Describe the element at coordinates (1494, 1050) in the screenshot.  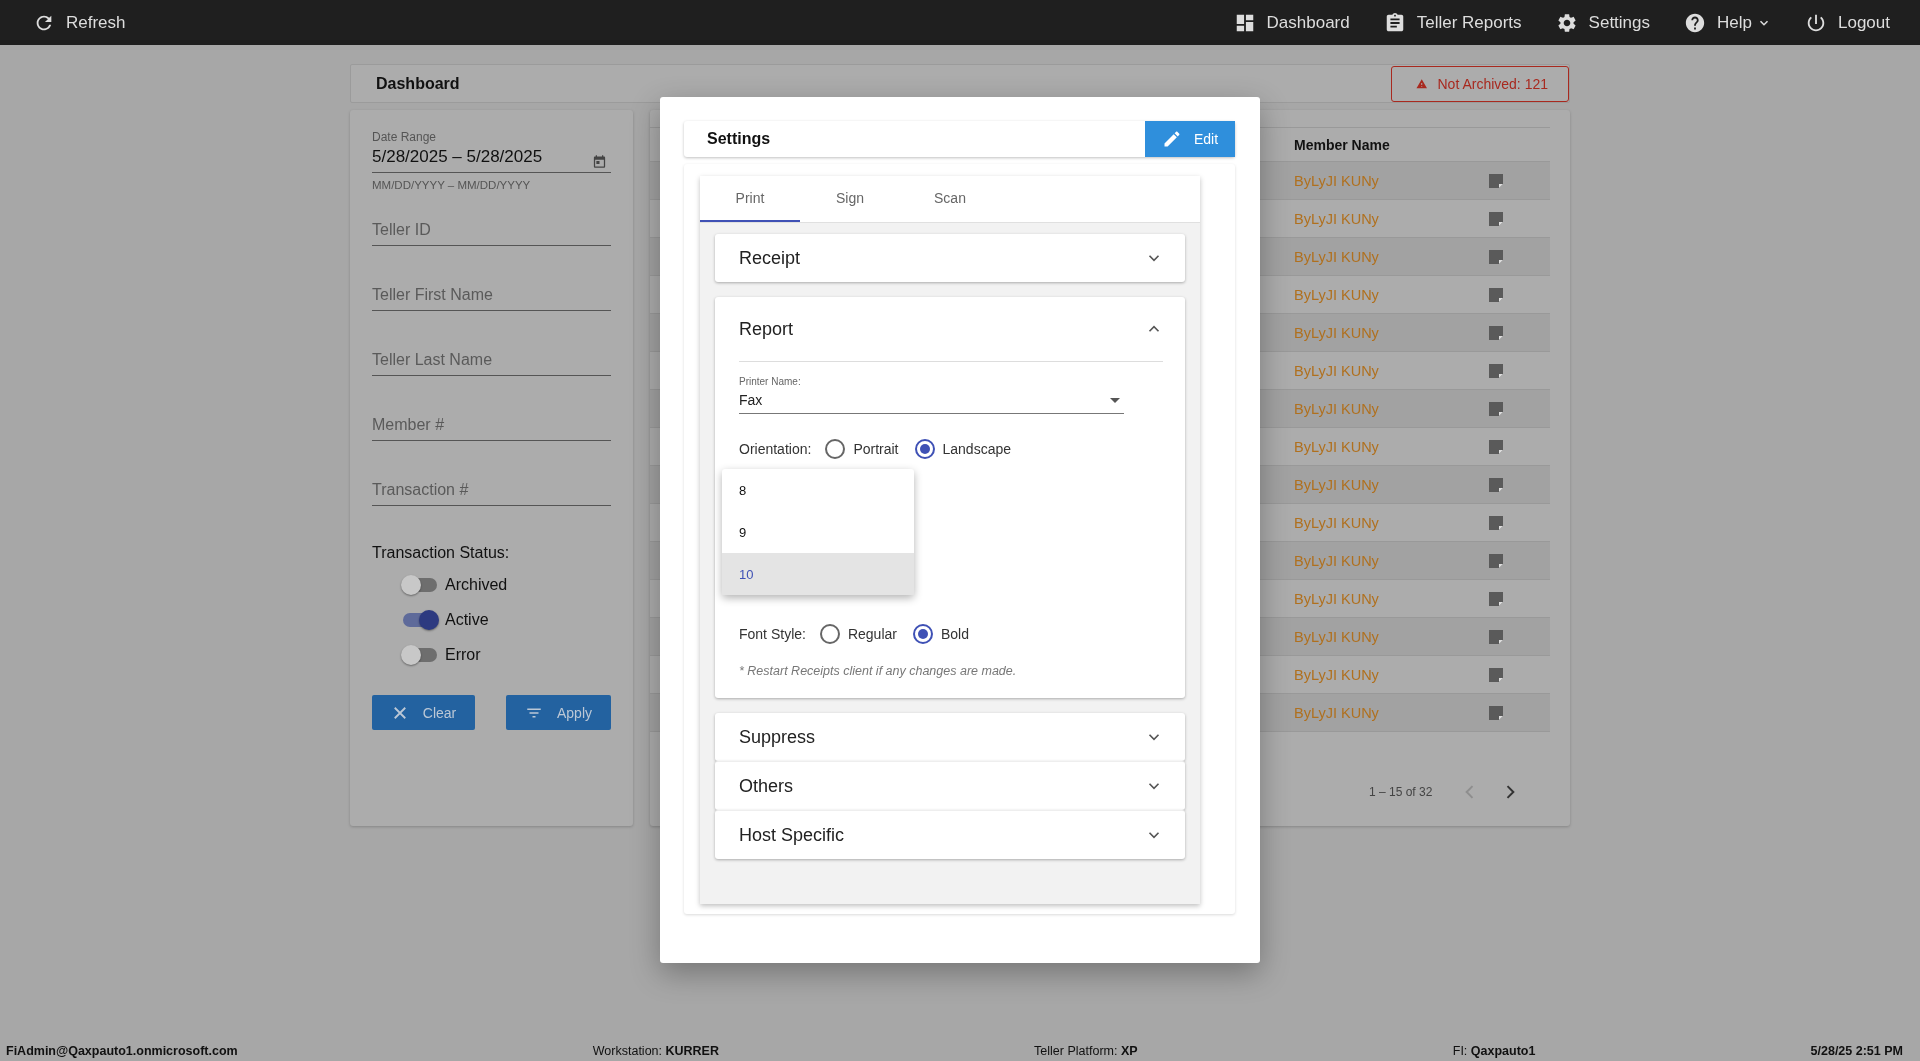
I see `status-text: FI: Qaxpauto1` at that location.